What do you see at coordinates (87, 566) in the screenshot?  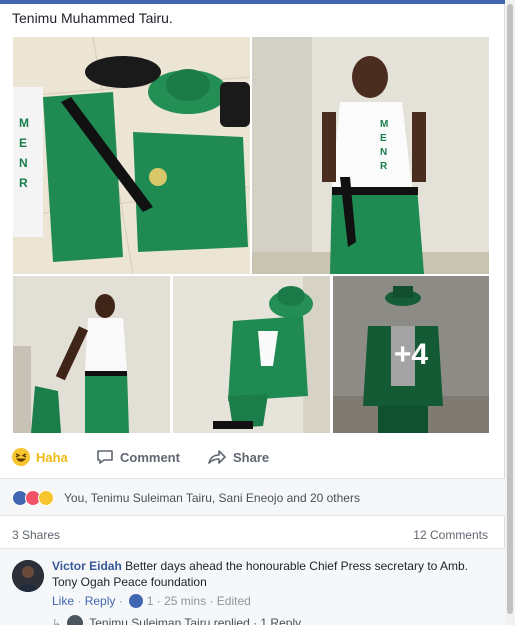 I see `comment-author: Victor Eidah` at bounding box center [87, 566].